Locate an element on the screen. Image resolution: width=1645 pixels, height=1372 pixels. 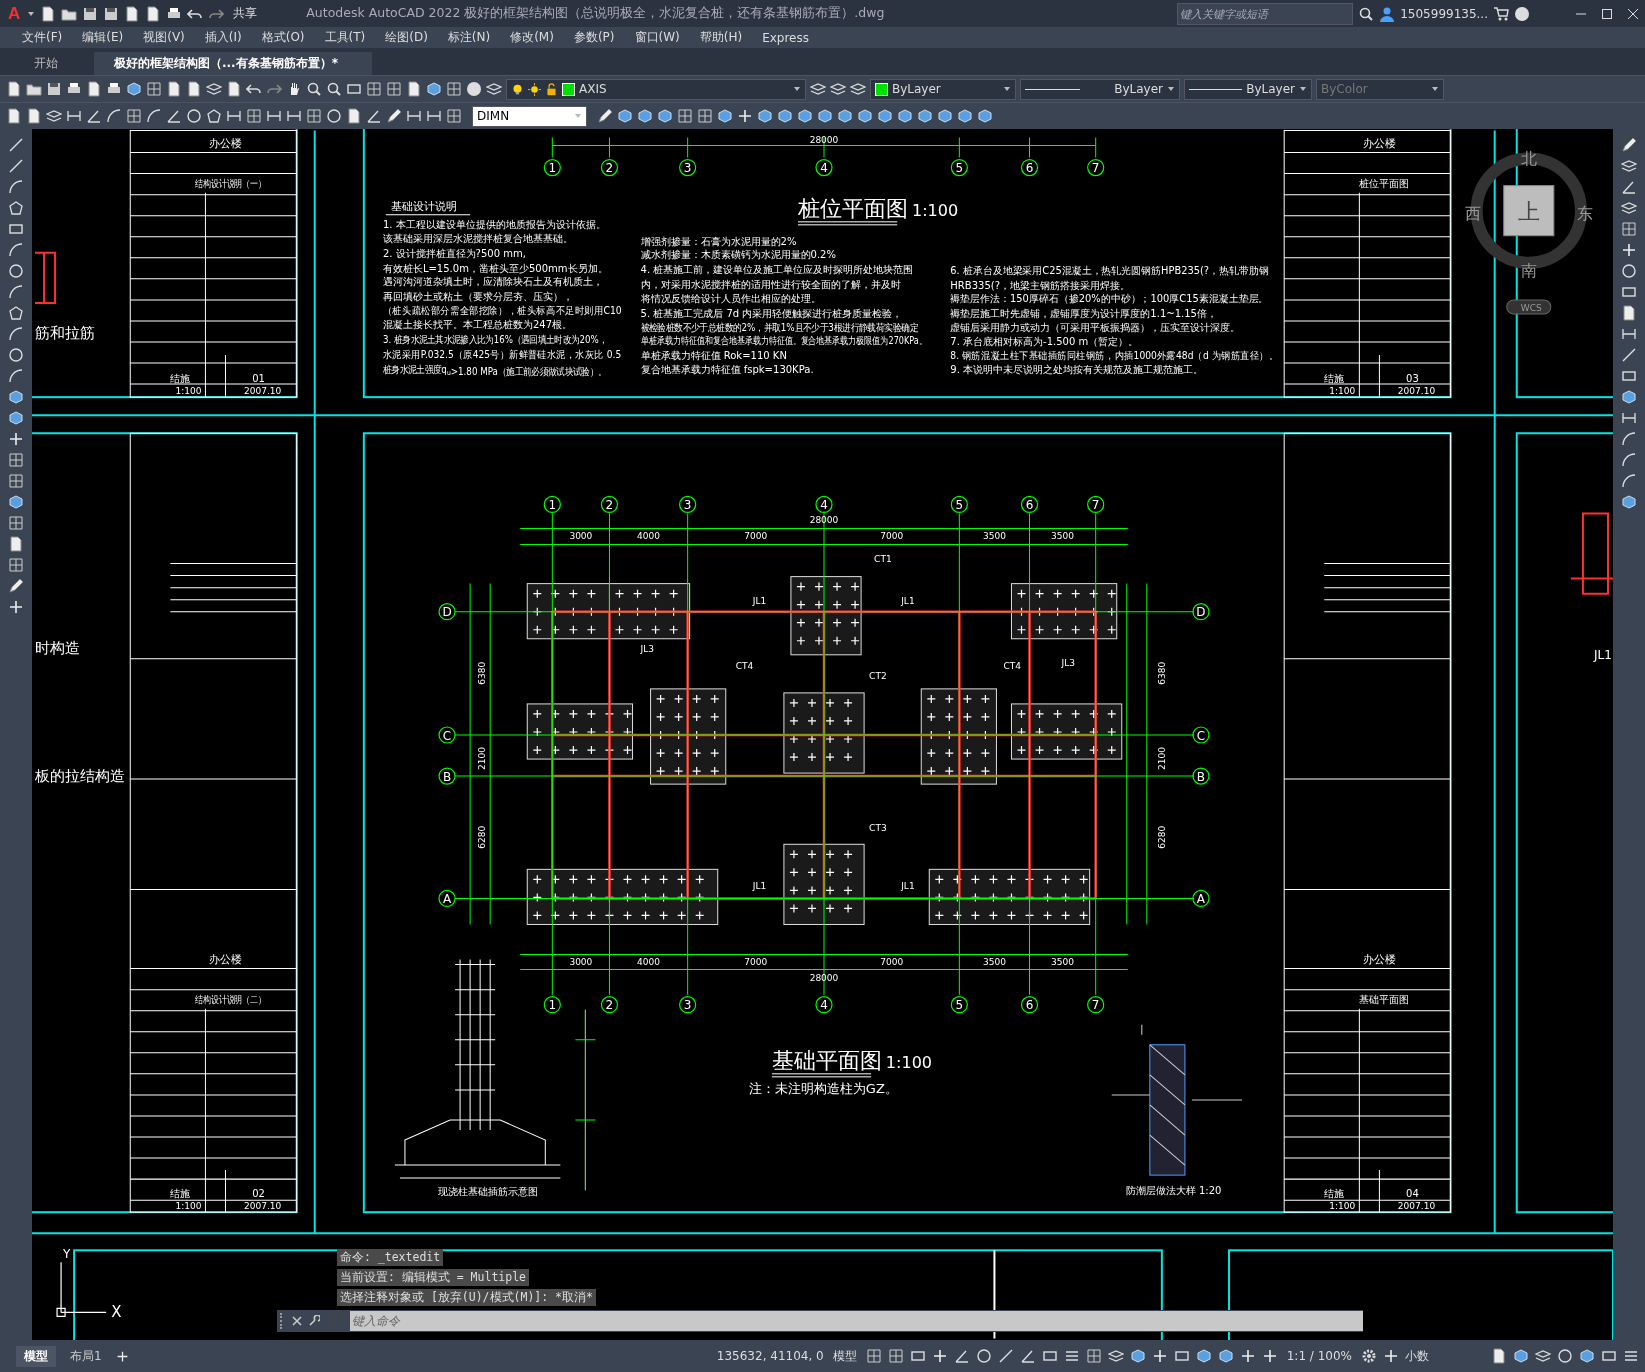
search-field: 键入关键字或短语 is located at coordinates (1265, 13).